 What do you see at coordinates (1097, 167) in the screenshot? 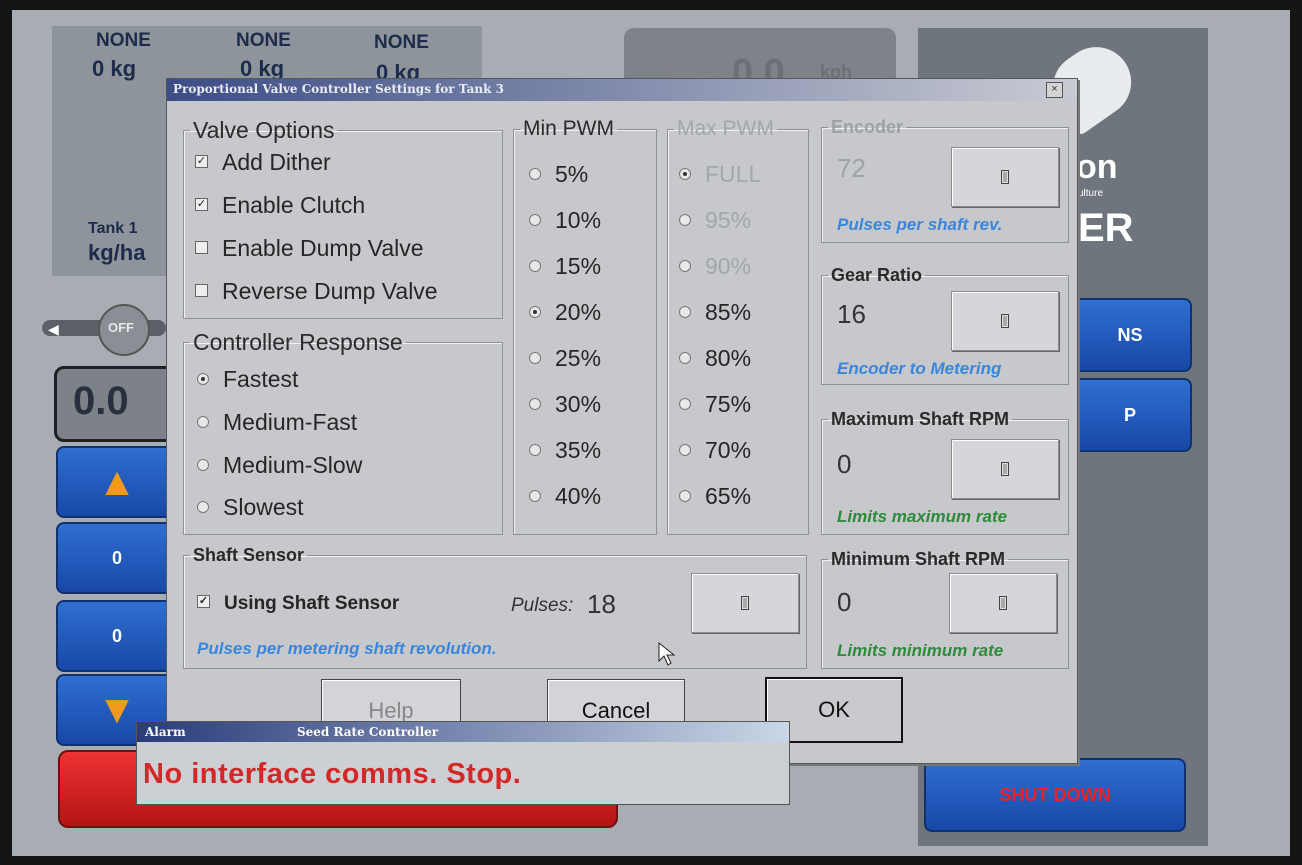
I see `brand-text: on` at bounding box center [1097, 167].